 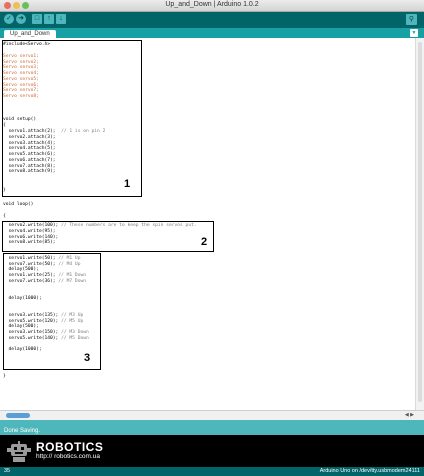 I want to click on attach-line: servo2.attach(3);, so click(x=29, y=137).